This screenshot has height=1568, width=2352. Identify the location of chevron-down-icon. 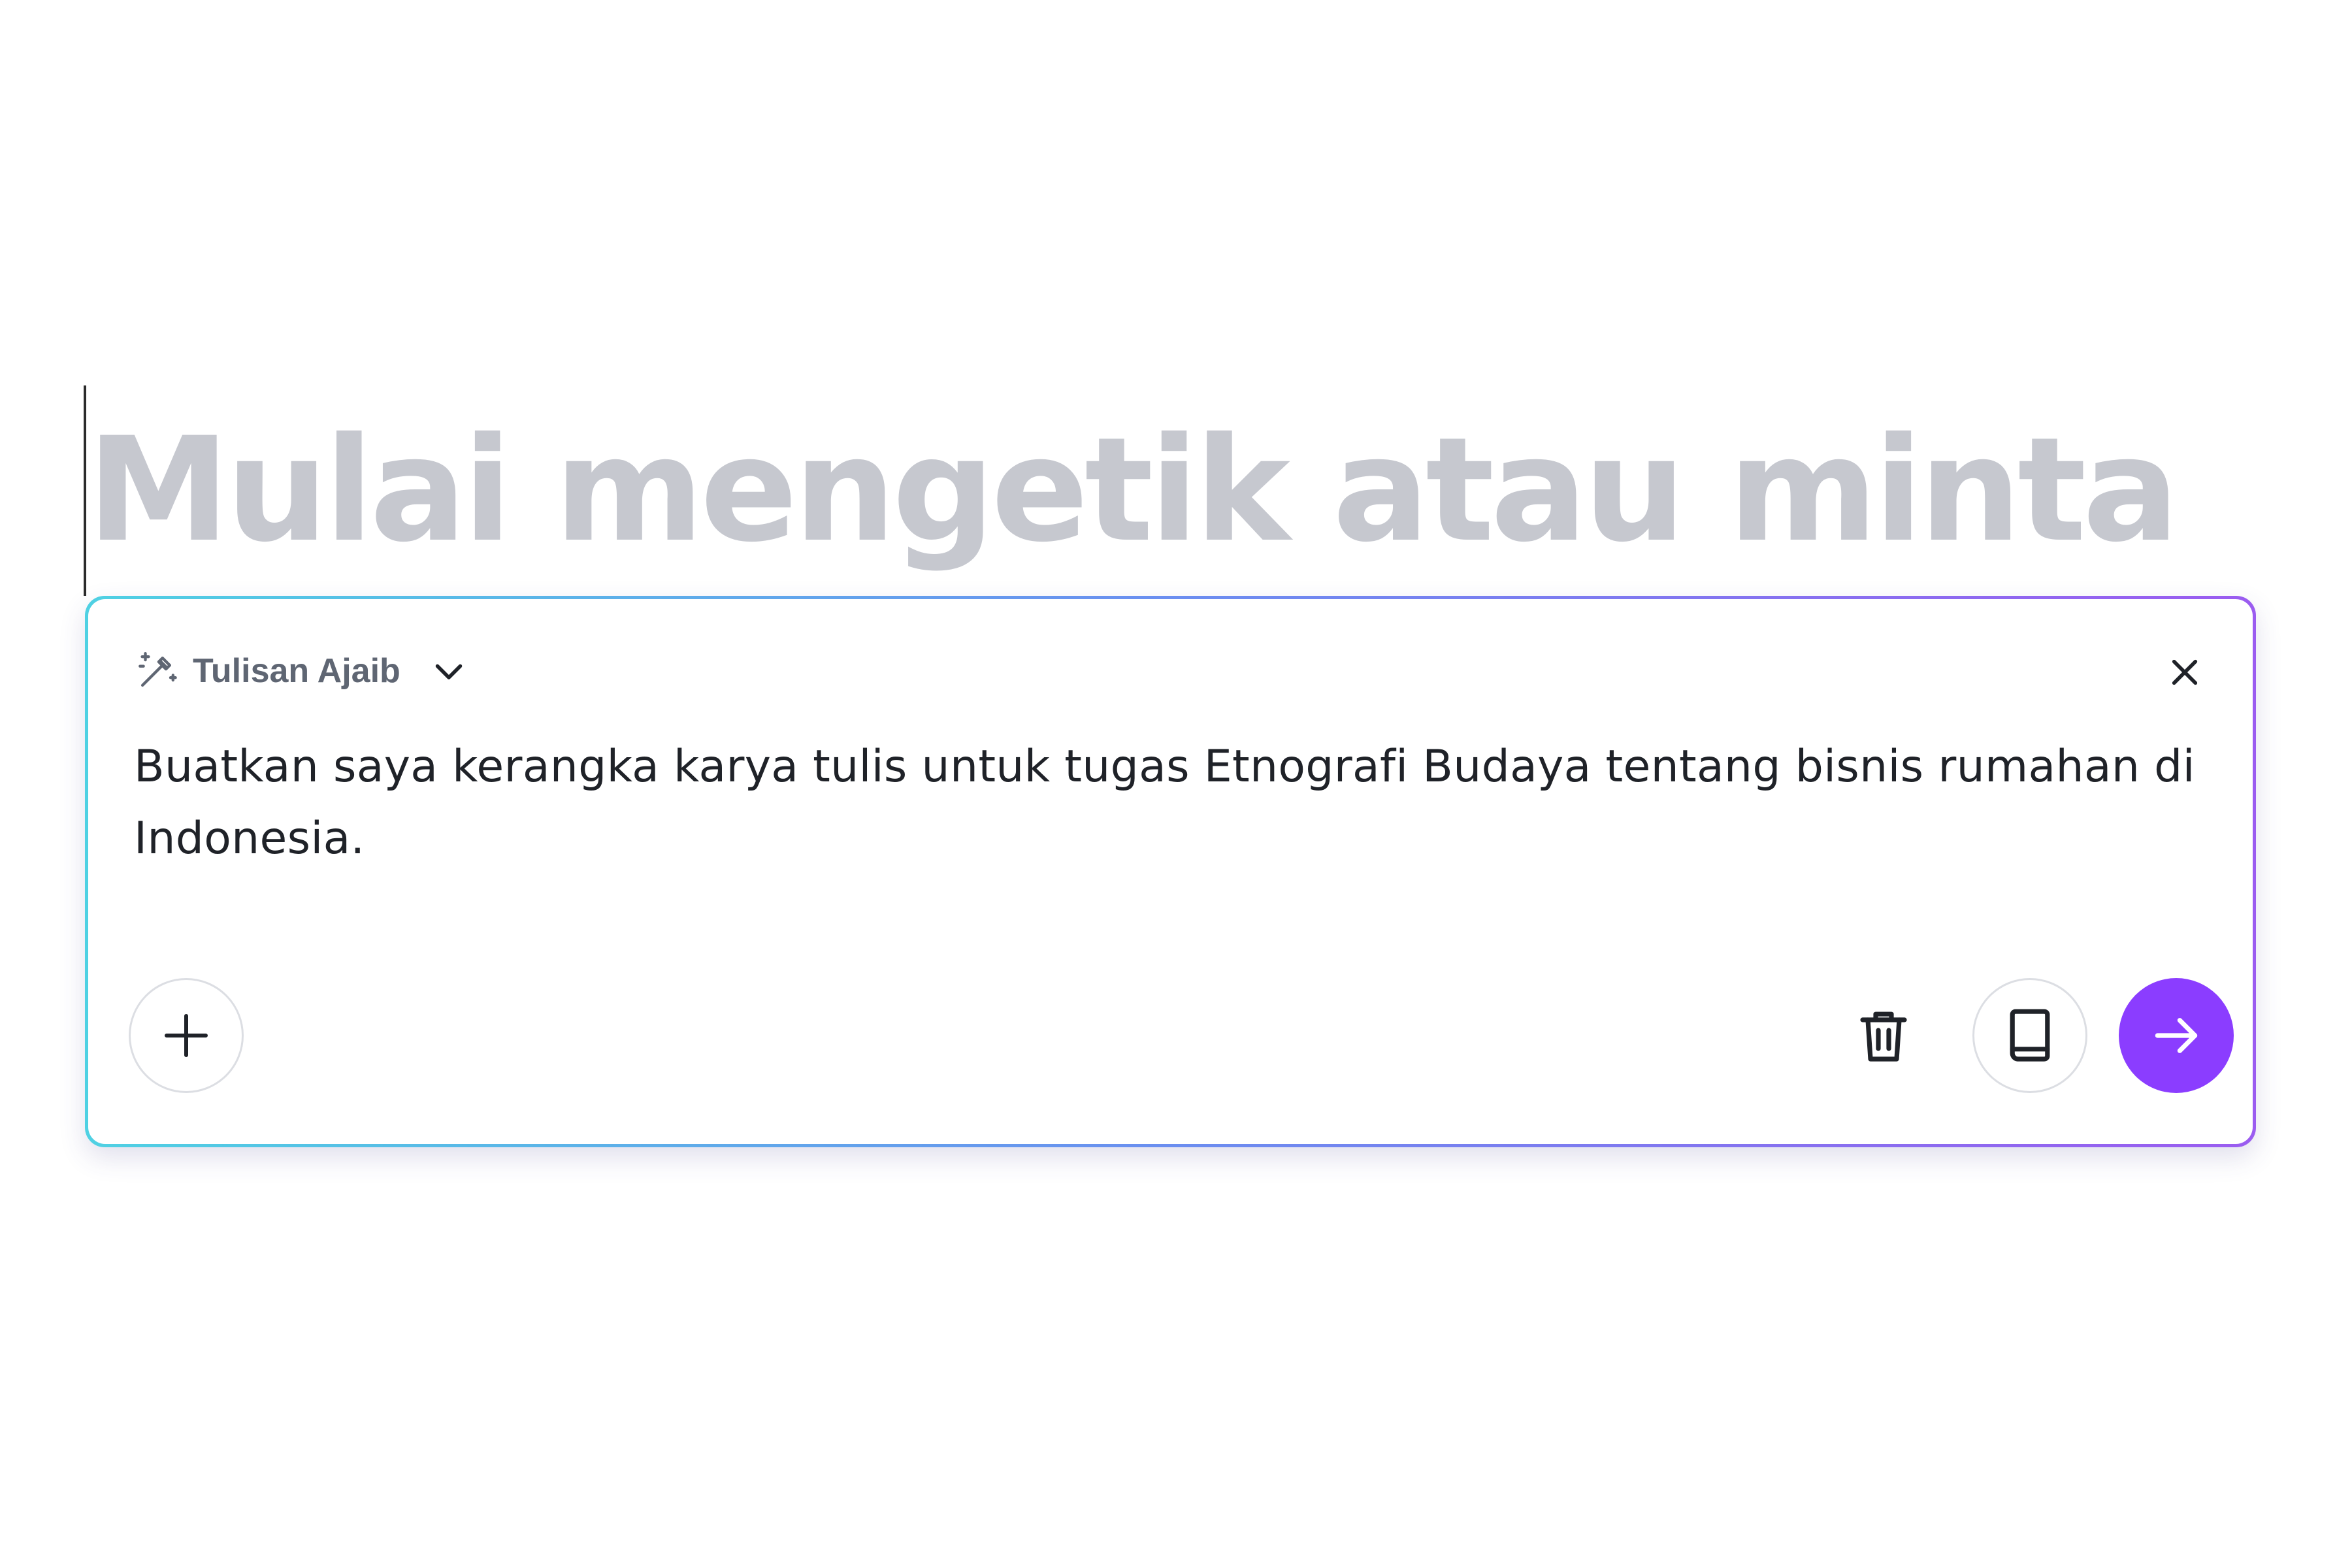
(449, 671).